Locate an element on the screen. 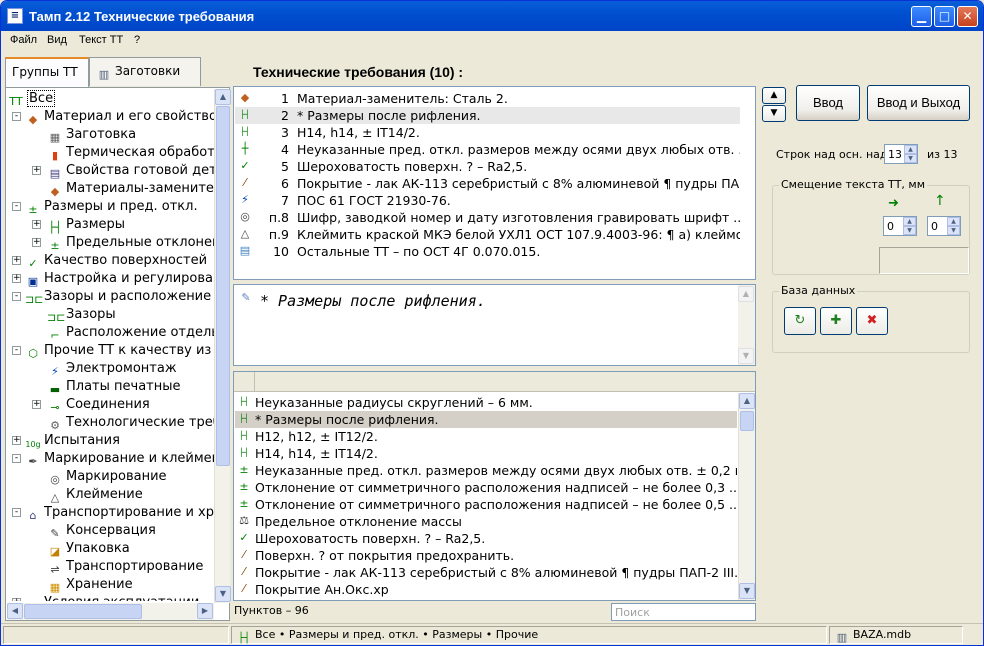 The image size is (984, 646). offset-x-up-icon: ▲ is located at coordinates (909, 221).